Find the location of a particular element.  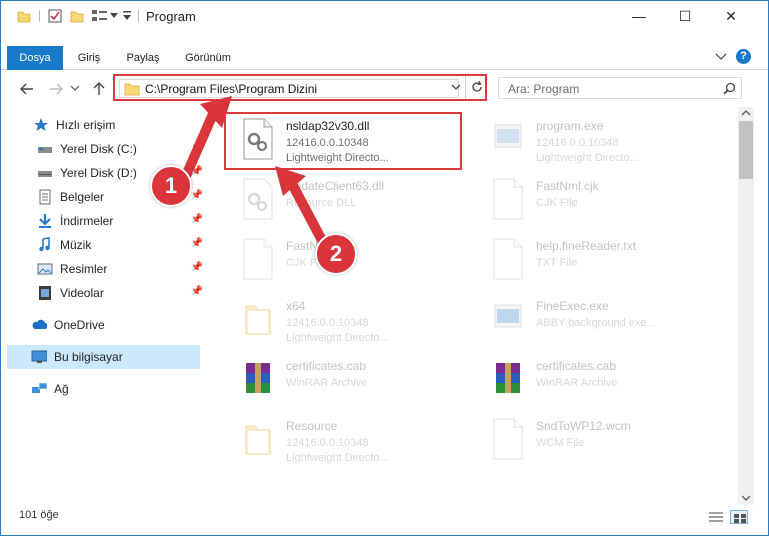

scroll-up-icon is located at coordinates (746, 113).